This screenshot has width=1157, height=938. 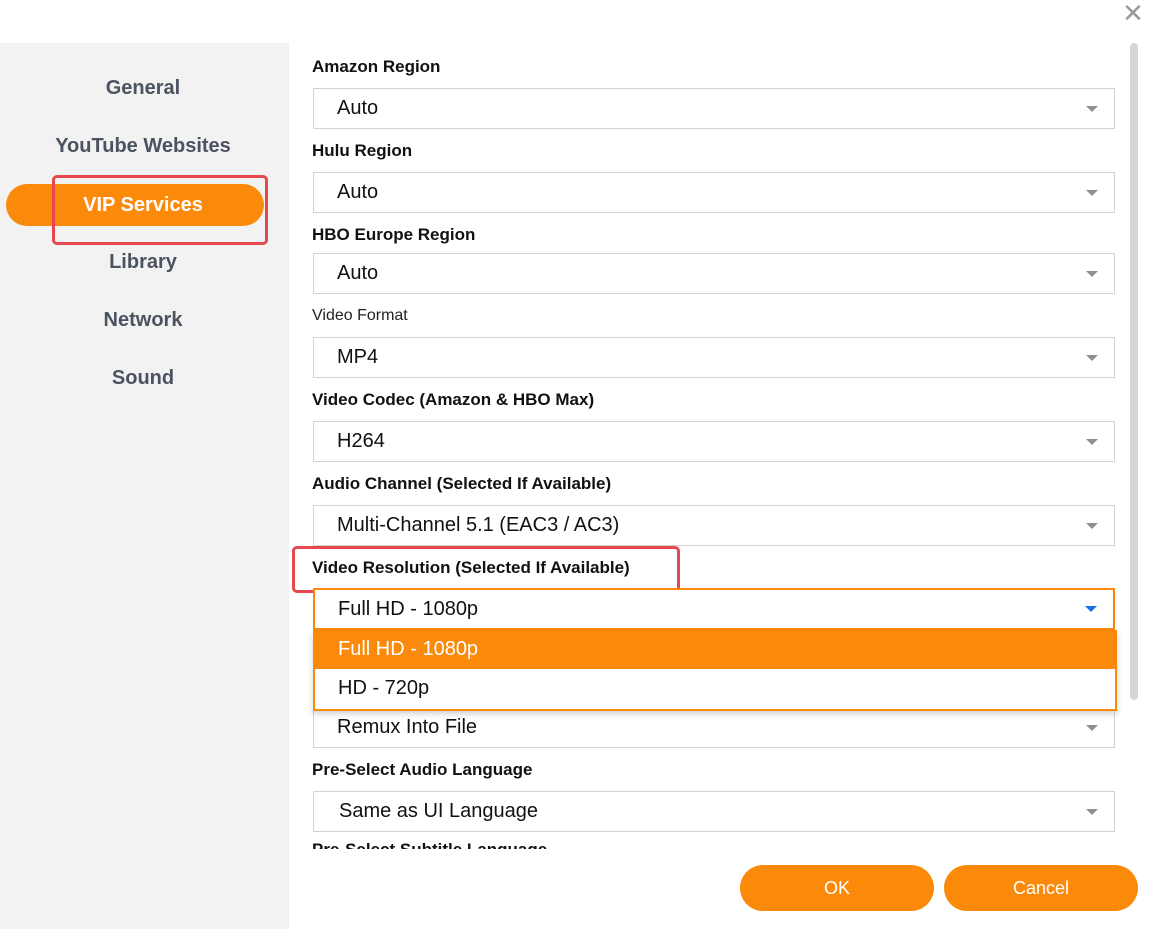 I want to click on pre-select-audio-language-value: Same as UI Language, so click(x=439, y=811).